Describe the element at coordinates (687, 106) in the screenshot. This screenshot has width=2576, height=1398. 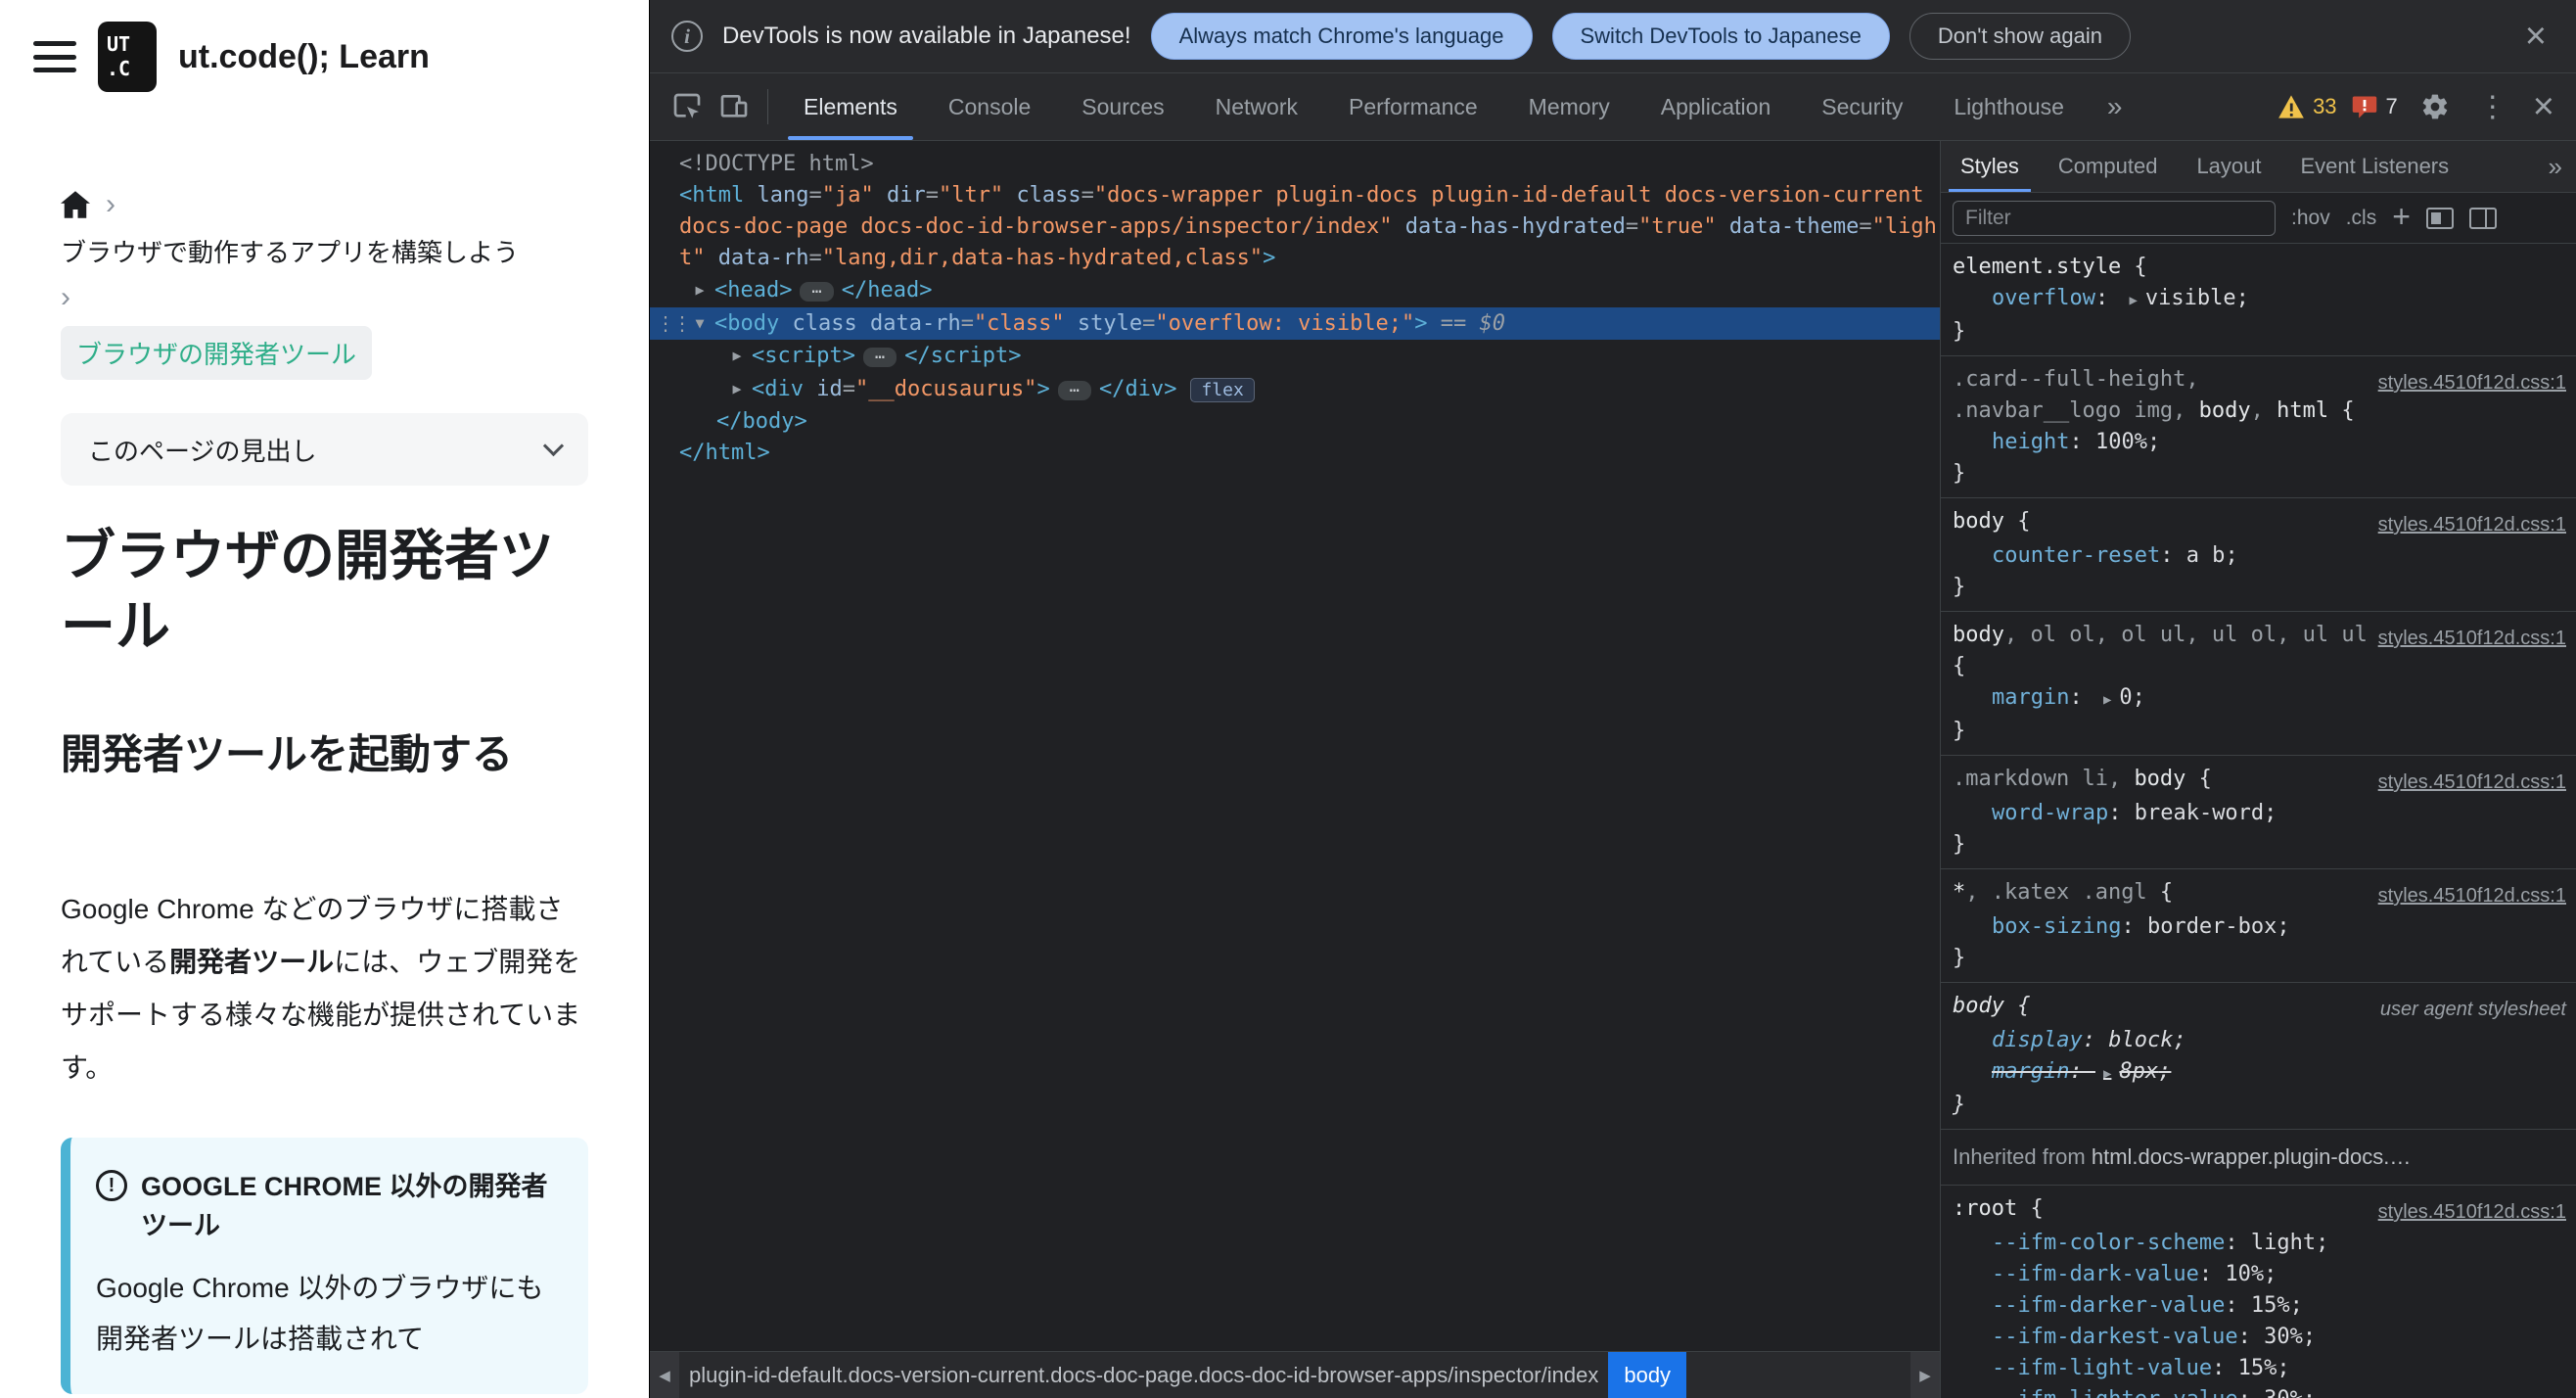
I see `inspect-element-icon` at that location.